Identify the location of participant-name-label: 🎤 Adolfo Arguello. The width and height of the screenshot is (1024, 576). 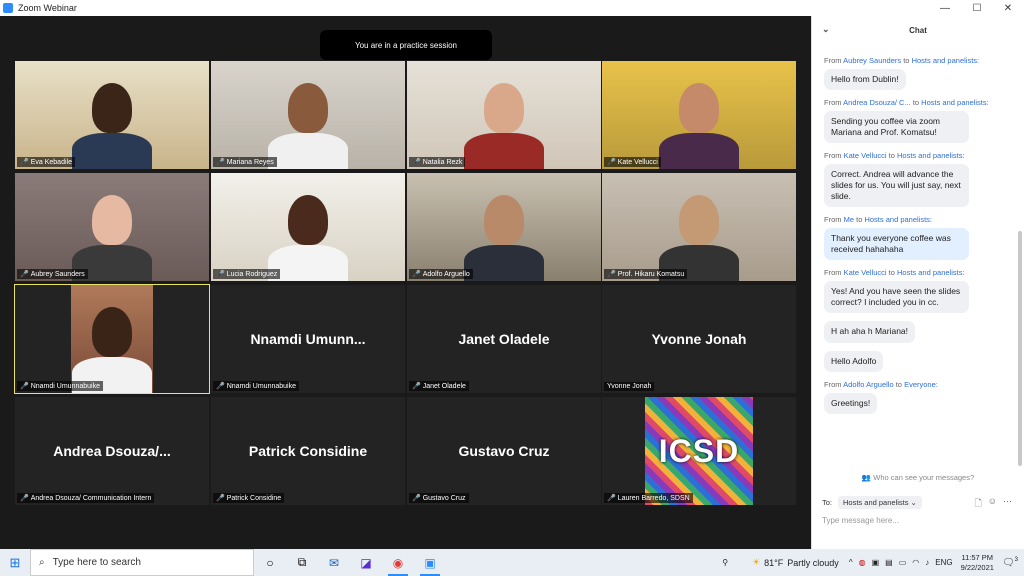
(441, 274).